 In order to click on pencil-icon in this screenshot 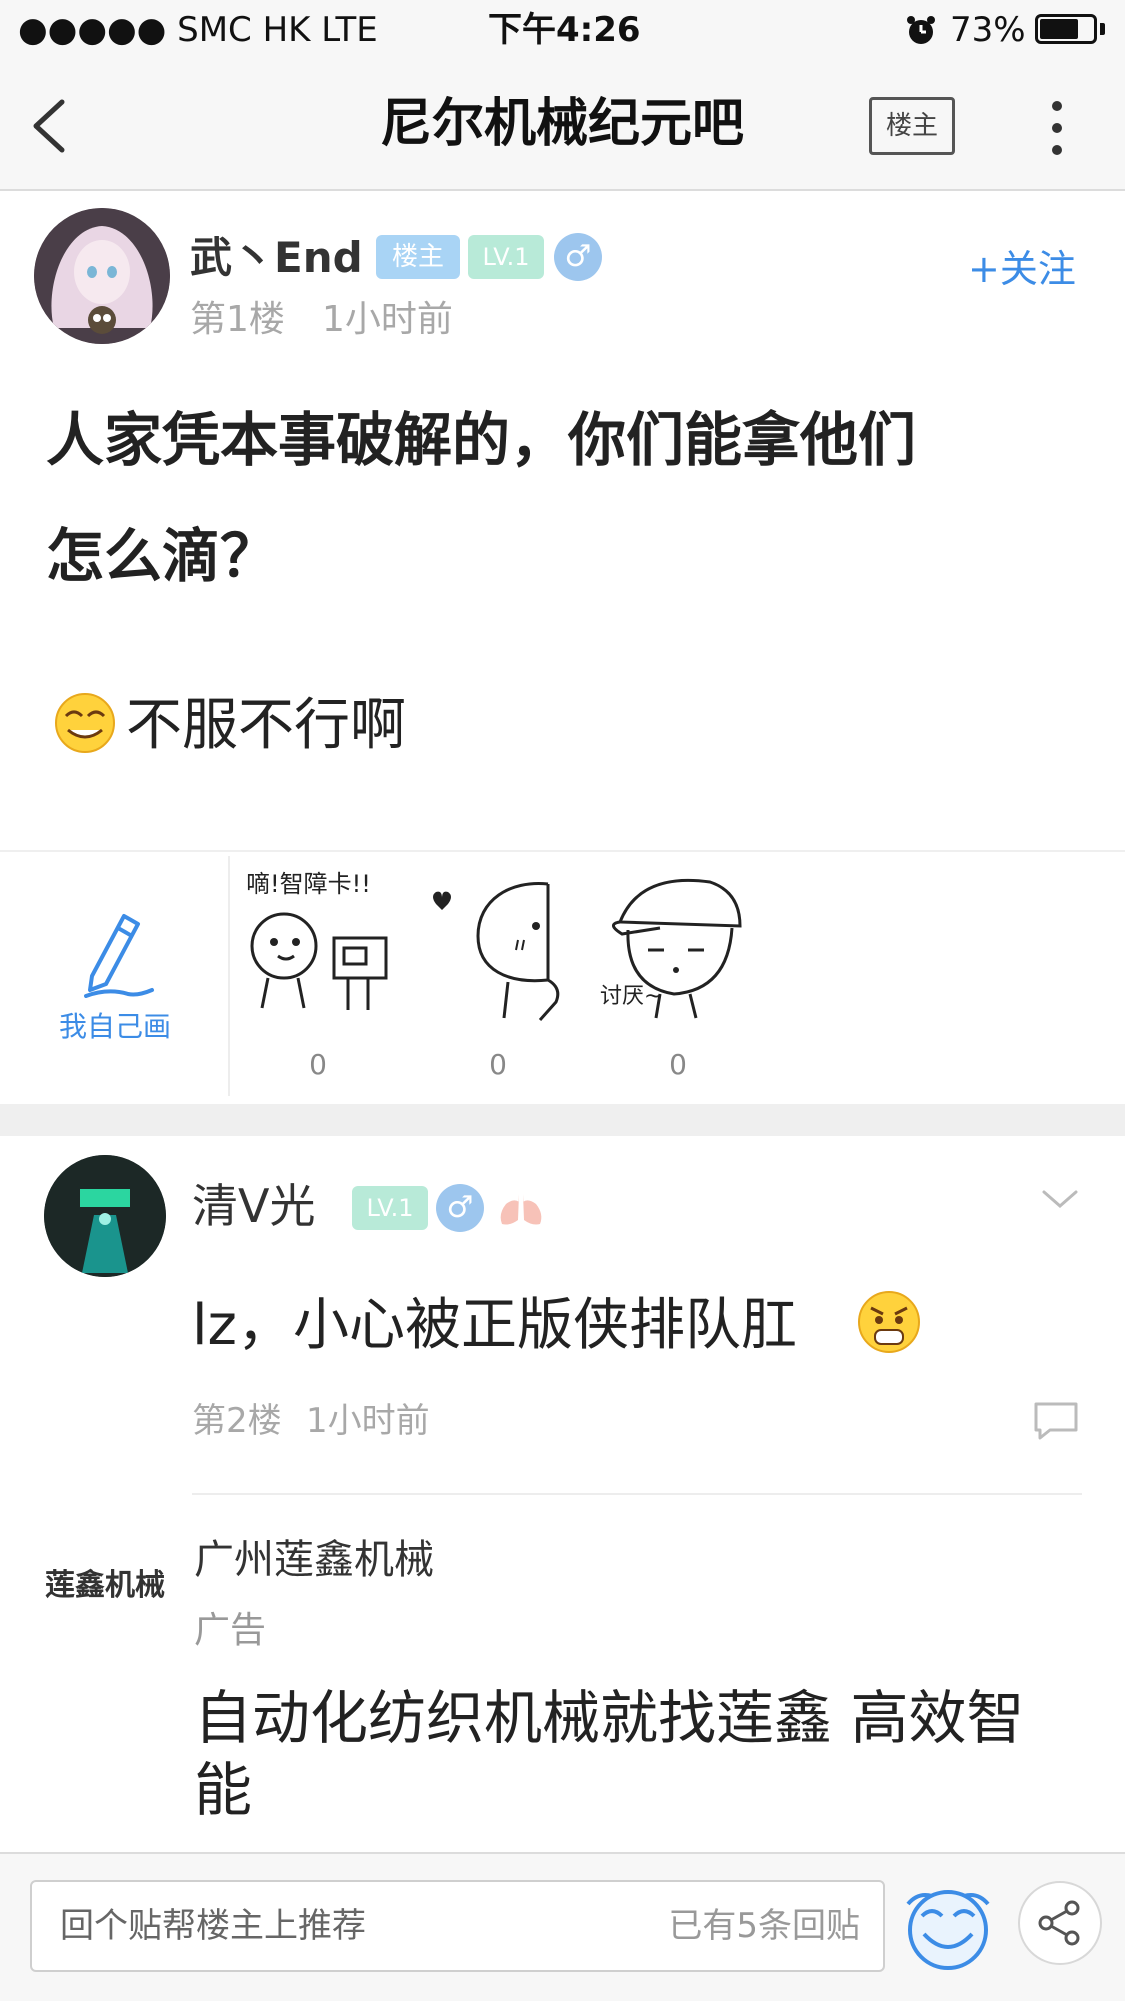, I will do `click(118, 953)`.